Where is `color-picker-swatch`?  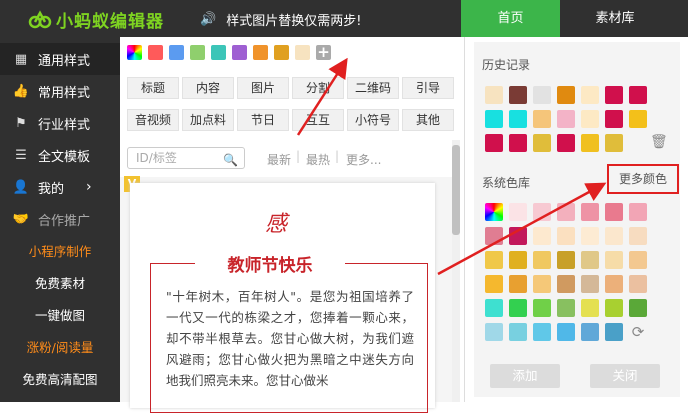 color-picker-swatch is located at coordinates (134, 52).